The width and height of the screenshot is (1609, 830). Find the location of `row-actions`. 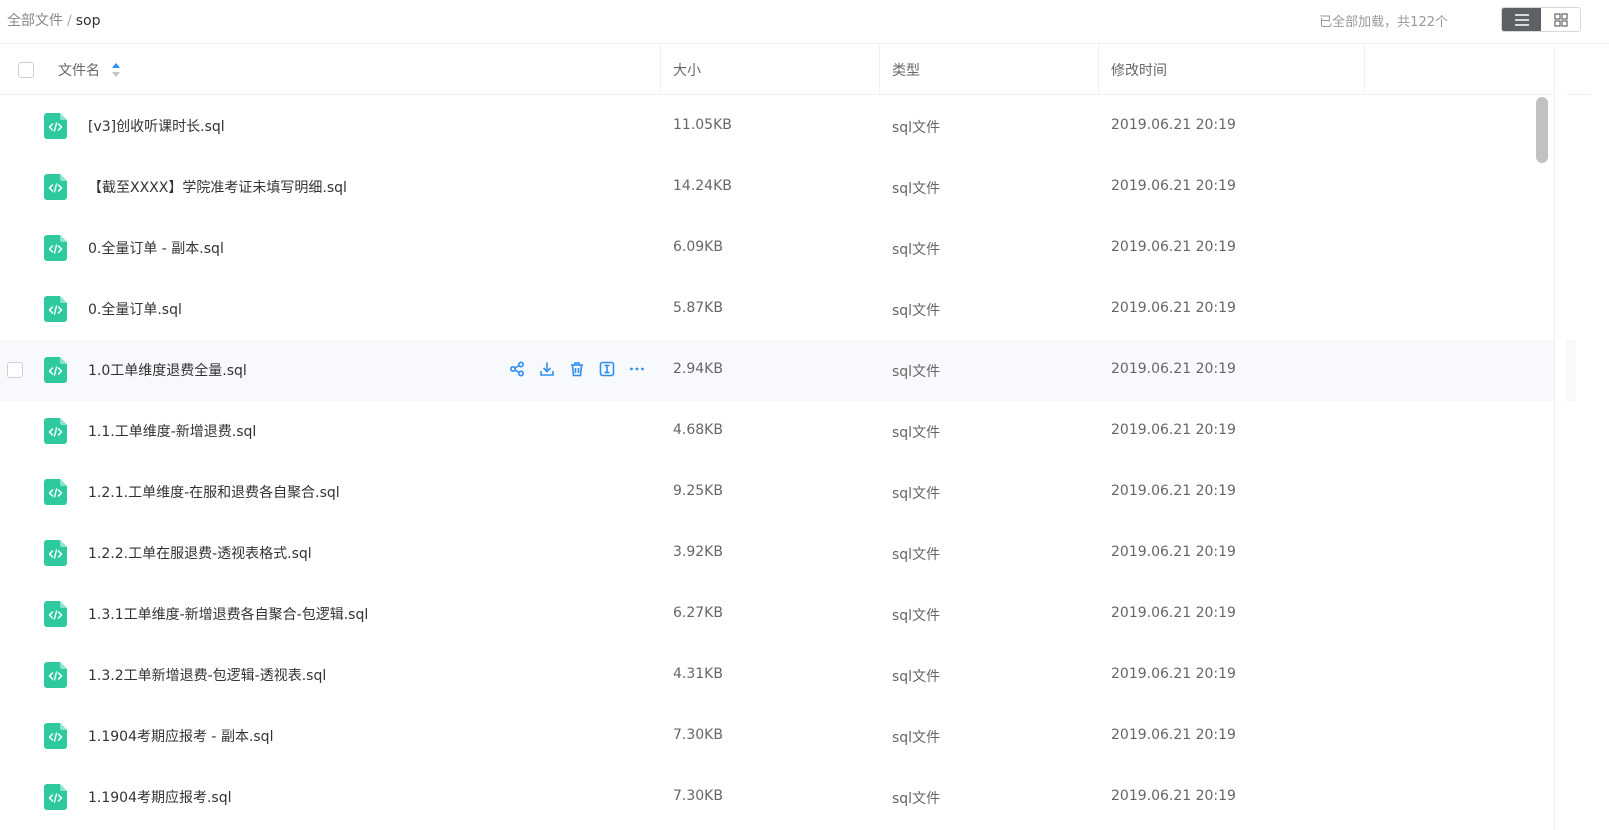

row-actions is located at coordinates (577, 369).